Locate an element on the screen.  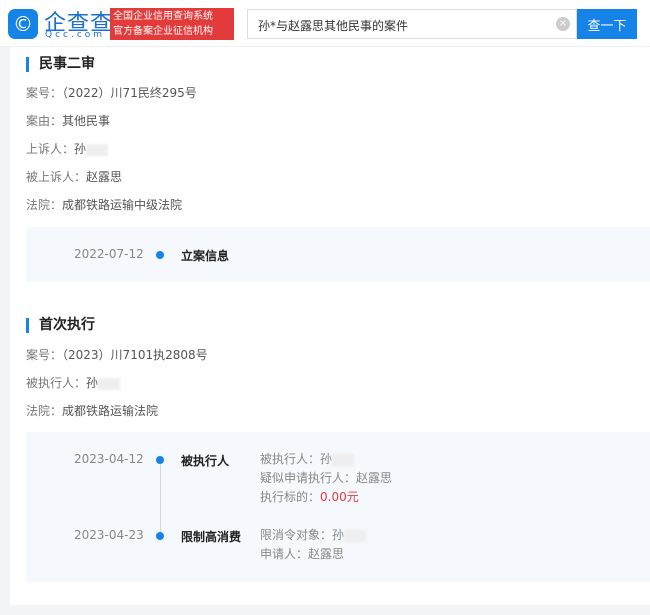
executed-person-row: 被执行人：孙 is located at coordinates (73, 382).